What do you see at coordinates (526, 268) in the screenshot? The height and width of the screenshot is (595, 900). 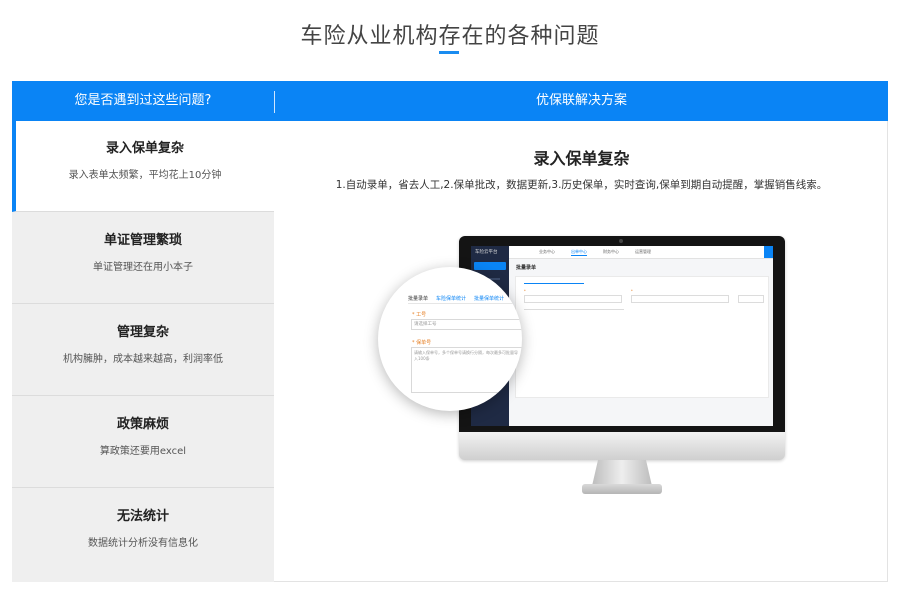 I see `screen-page-title: 批量录单` at bounding box center [526, 268].